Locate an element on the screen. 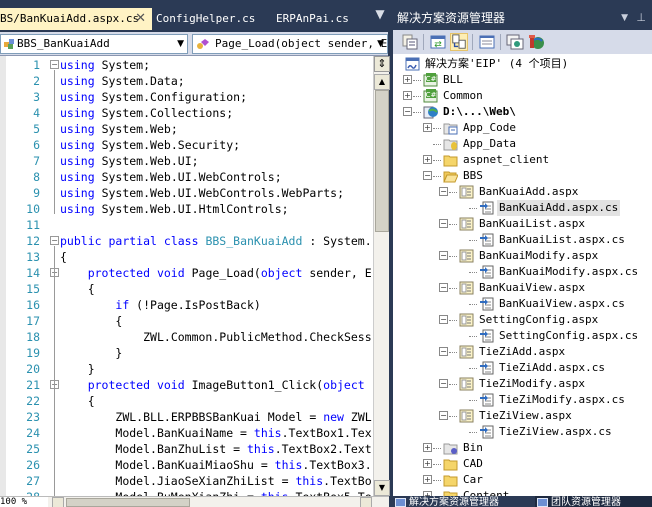 This screenshot has height=507, width=652. scroll-down-icon: ▼ is located at coordinates (382, 488).